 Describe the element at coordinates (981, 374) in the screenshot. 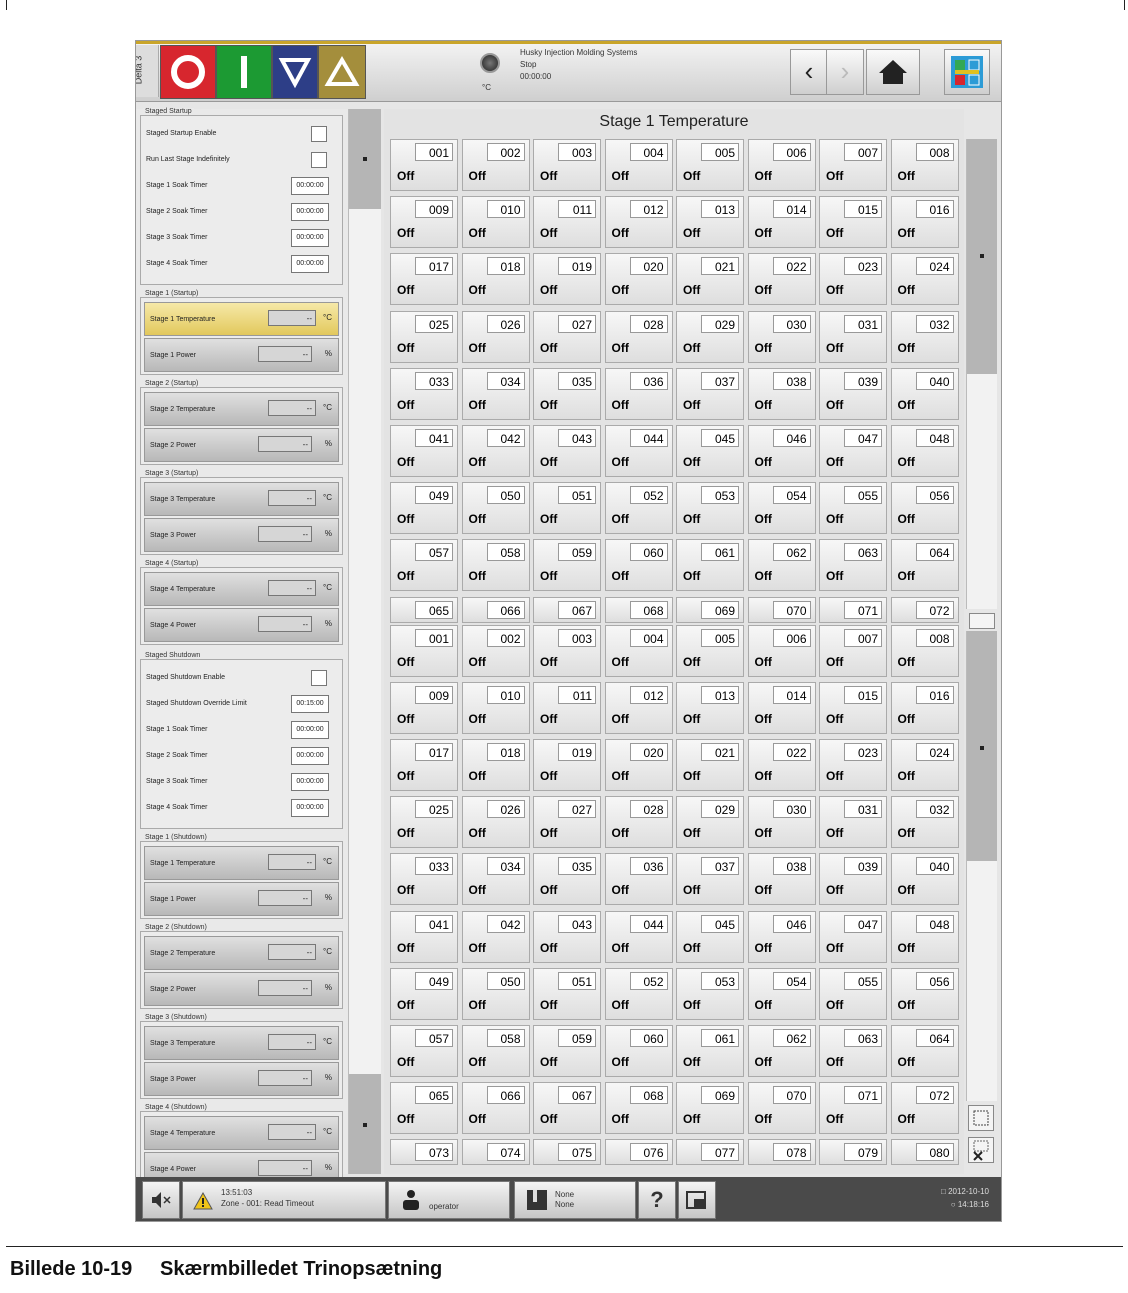

I see `upper-right-scrollbar` at that location.